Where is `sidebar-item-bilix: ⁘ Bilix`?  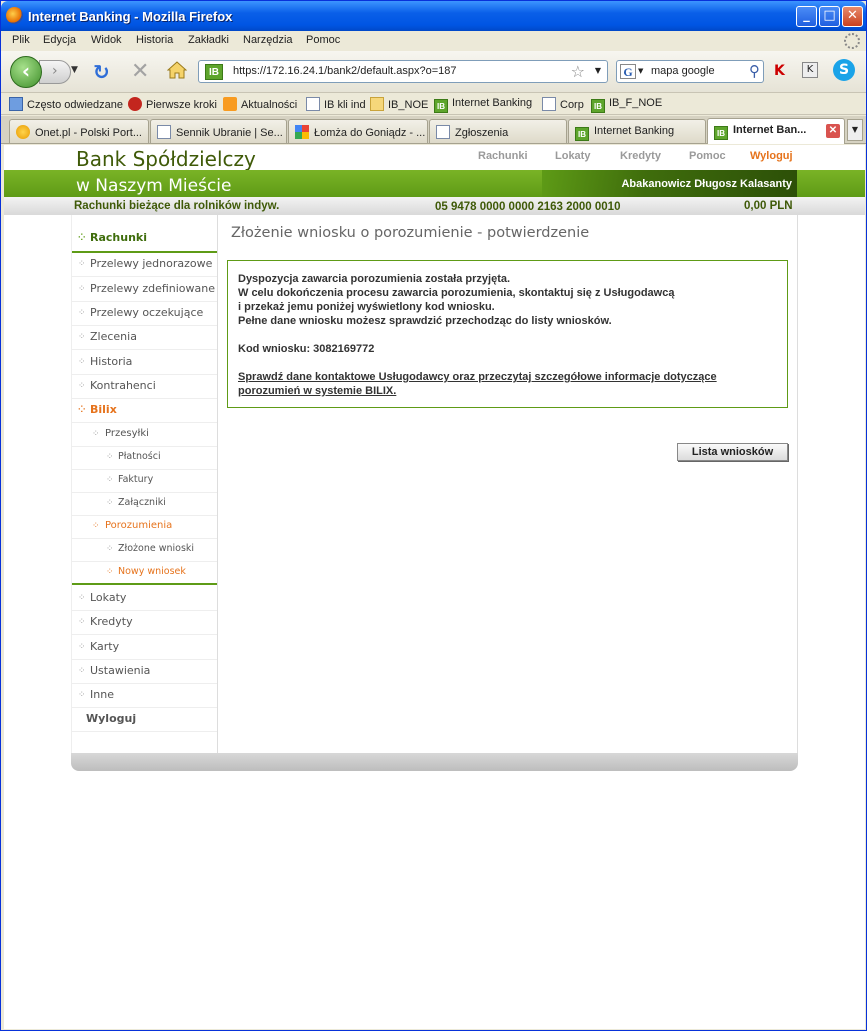
sidebar-item-bilix: ⁘ Bilix is located at coordinates (144, 411).